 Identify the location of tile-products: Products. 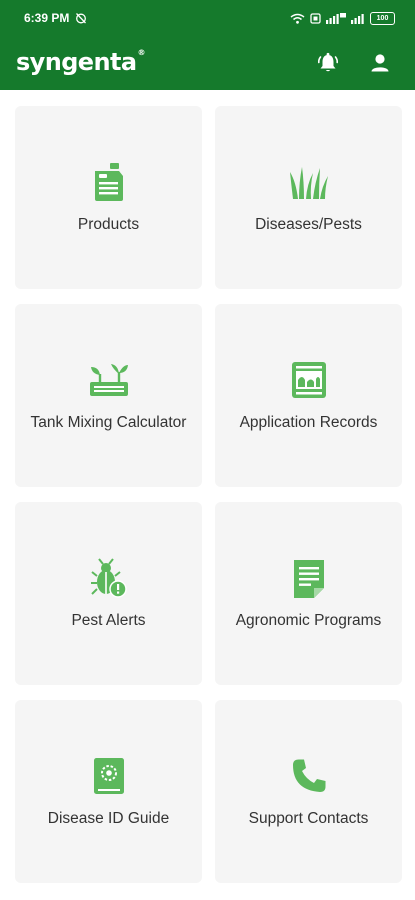
(108, 197).